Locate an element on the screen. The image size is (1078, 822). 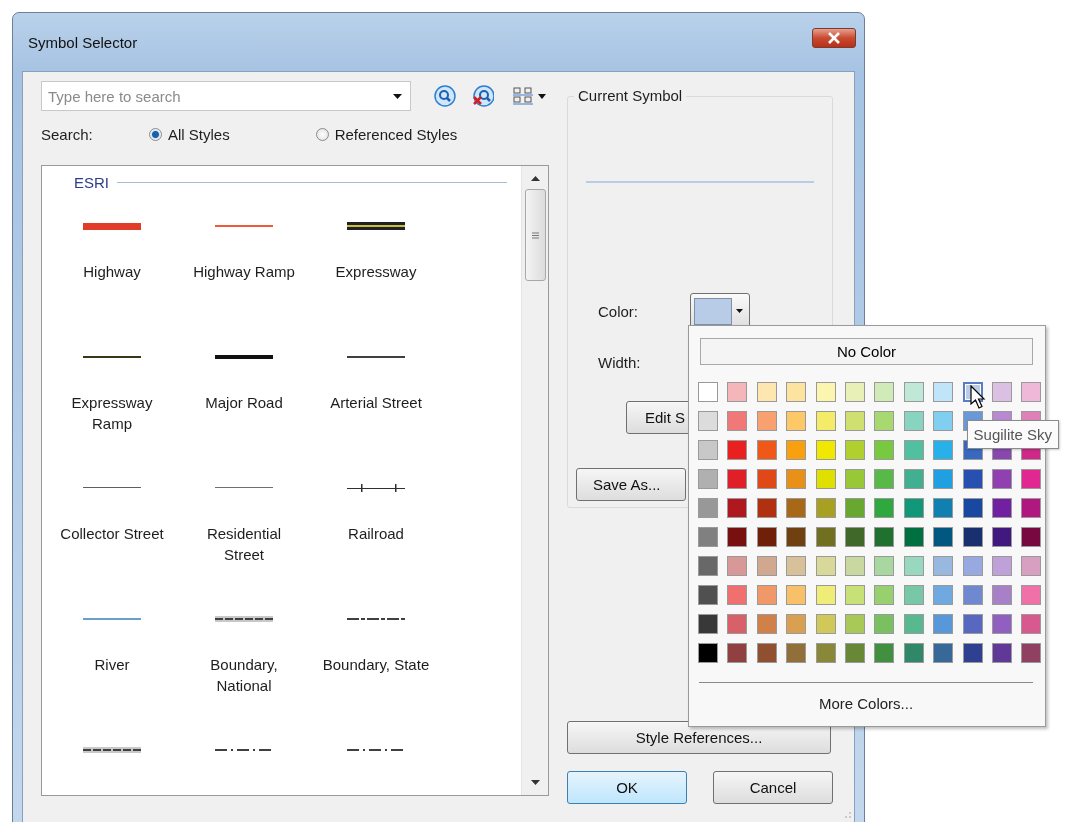
symbol-name: Boundary, National is located at coordinates (244, 675).